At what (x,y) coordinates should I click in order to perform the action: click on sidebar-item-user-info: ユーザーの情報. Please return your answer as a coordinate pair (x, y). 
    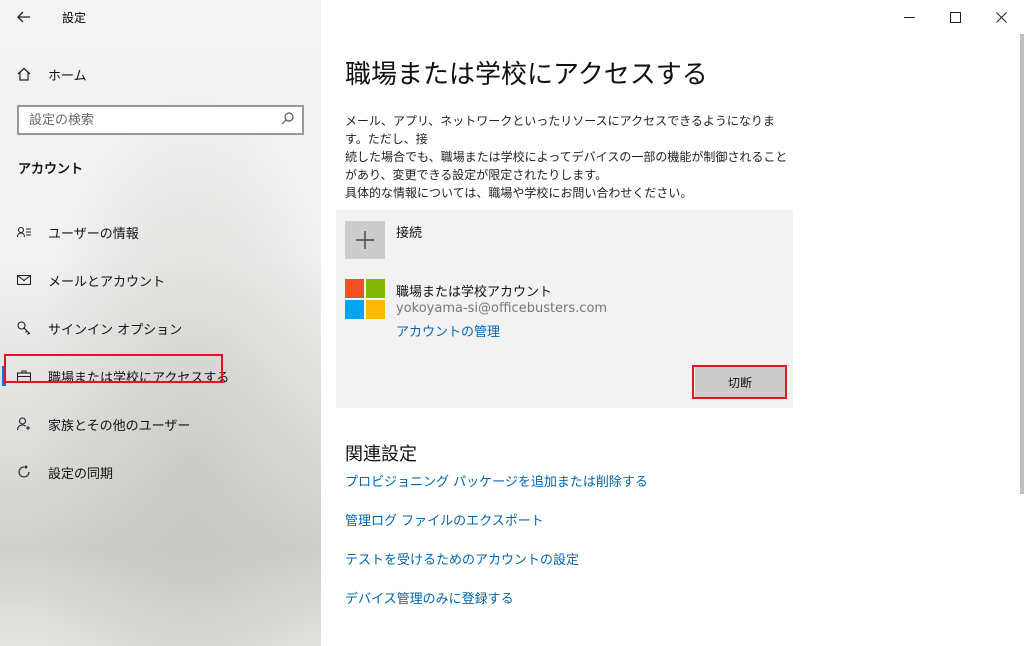
    Looking at the image, I should click on (160, 232).